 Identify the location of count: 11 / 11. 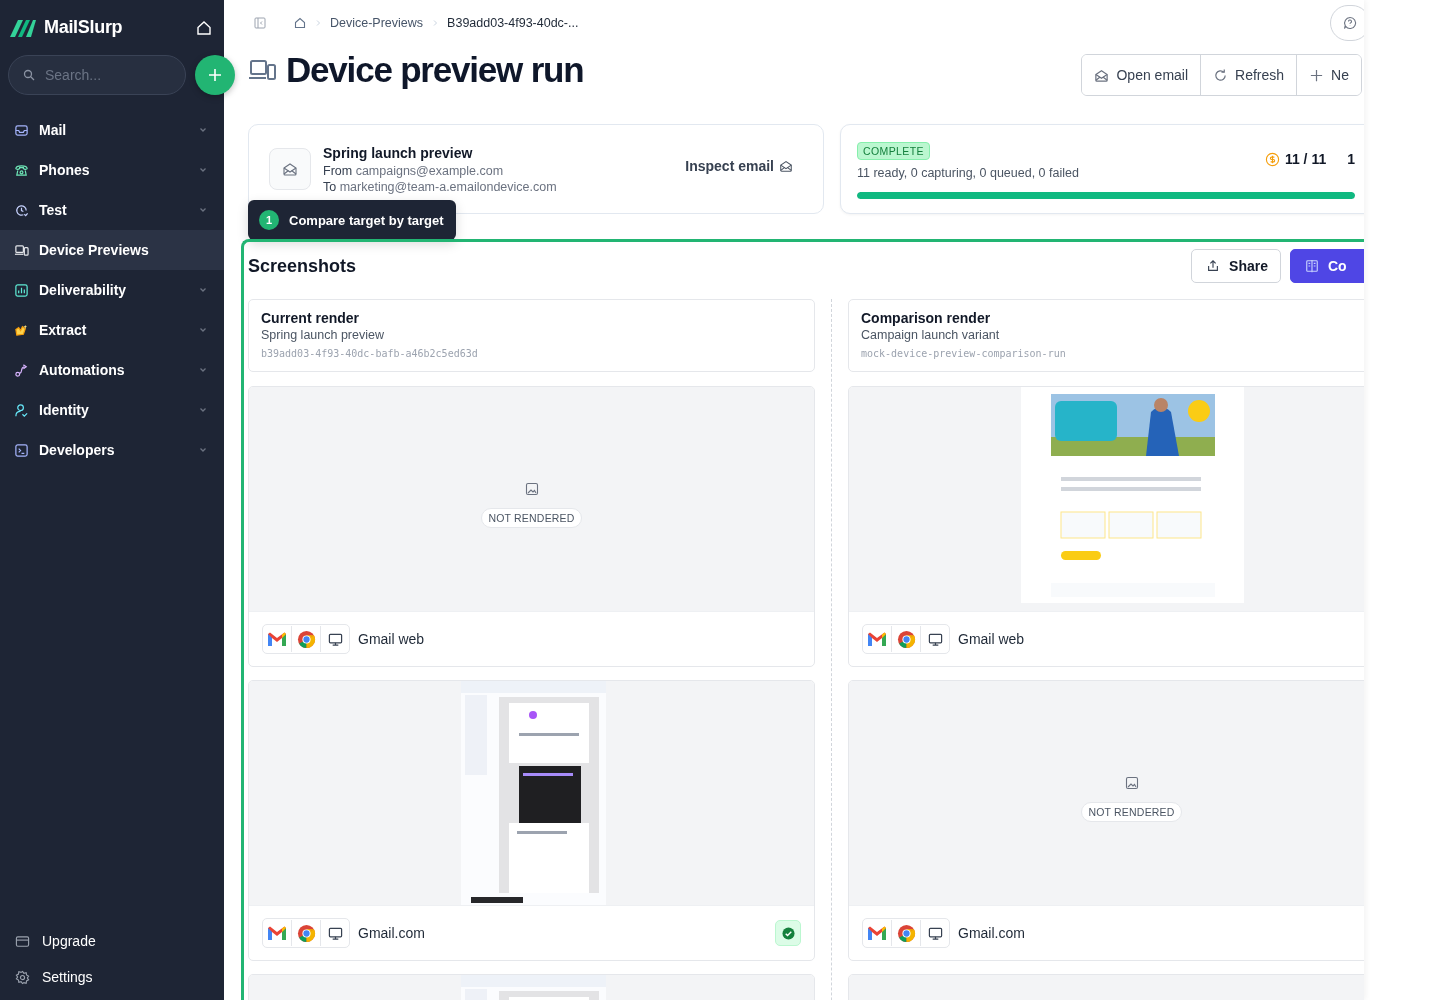
(1305, 159).